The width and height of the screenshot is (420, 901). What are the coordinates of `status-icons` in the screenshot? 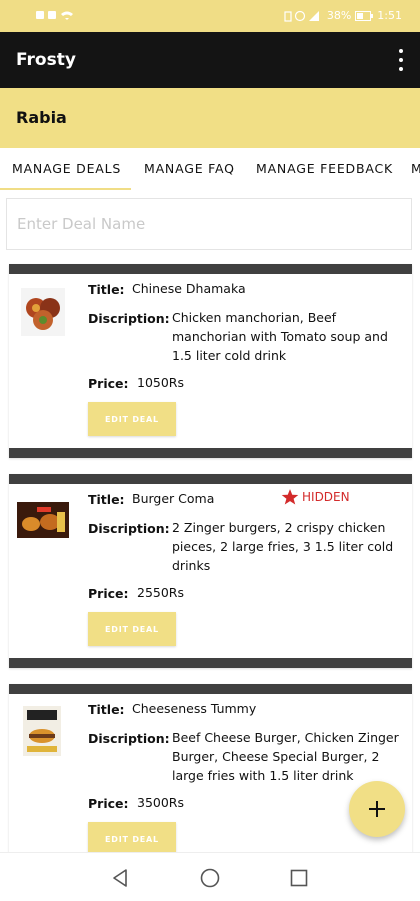 It's located at (301, 16).